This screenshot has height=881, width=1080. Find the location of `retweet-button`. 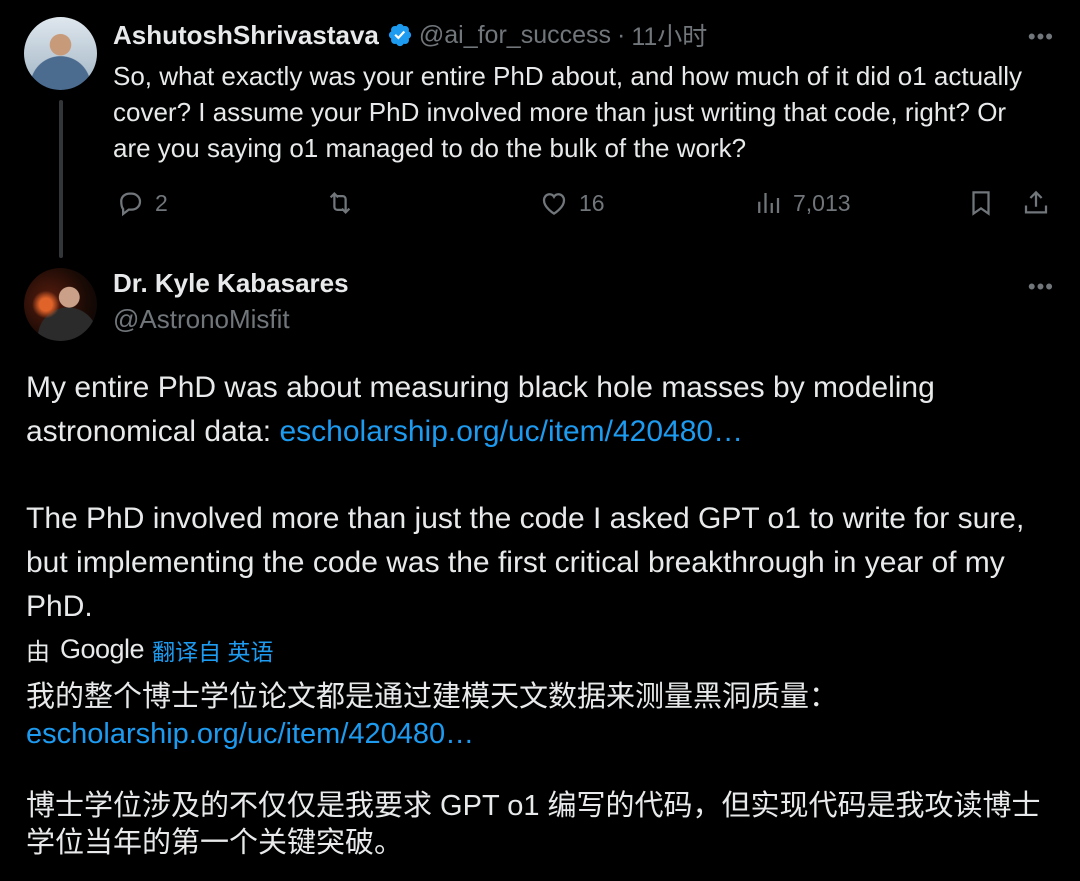

retweet-button is located at coordinates (340, 203).